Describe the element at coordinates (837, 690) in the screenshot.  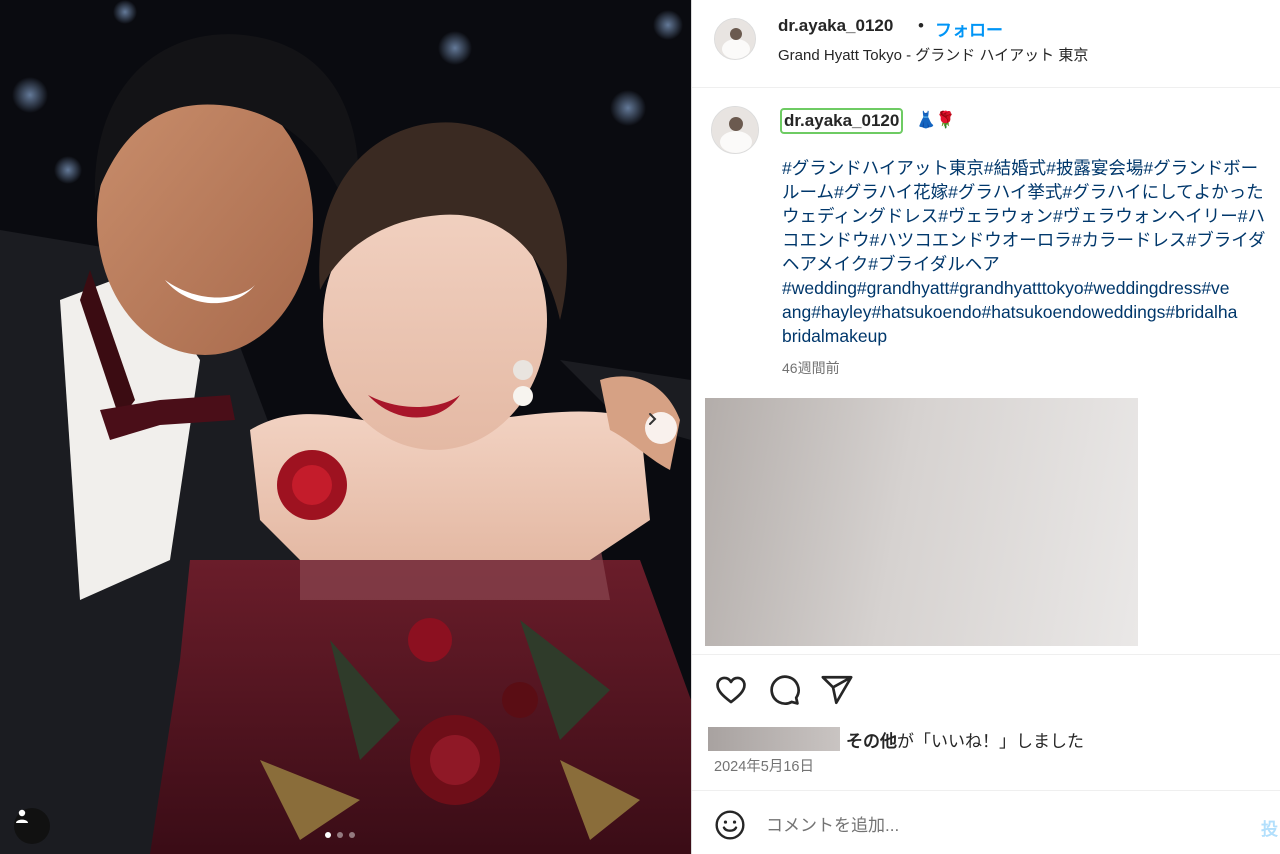
I see `share-icon` at that location.